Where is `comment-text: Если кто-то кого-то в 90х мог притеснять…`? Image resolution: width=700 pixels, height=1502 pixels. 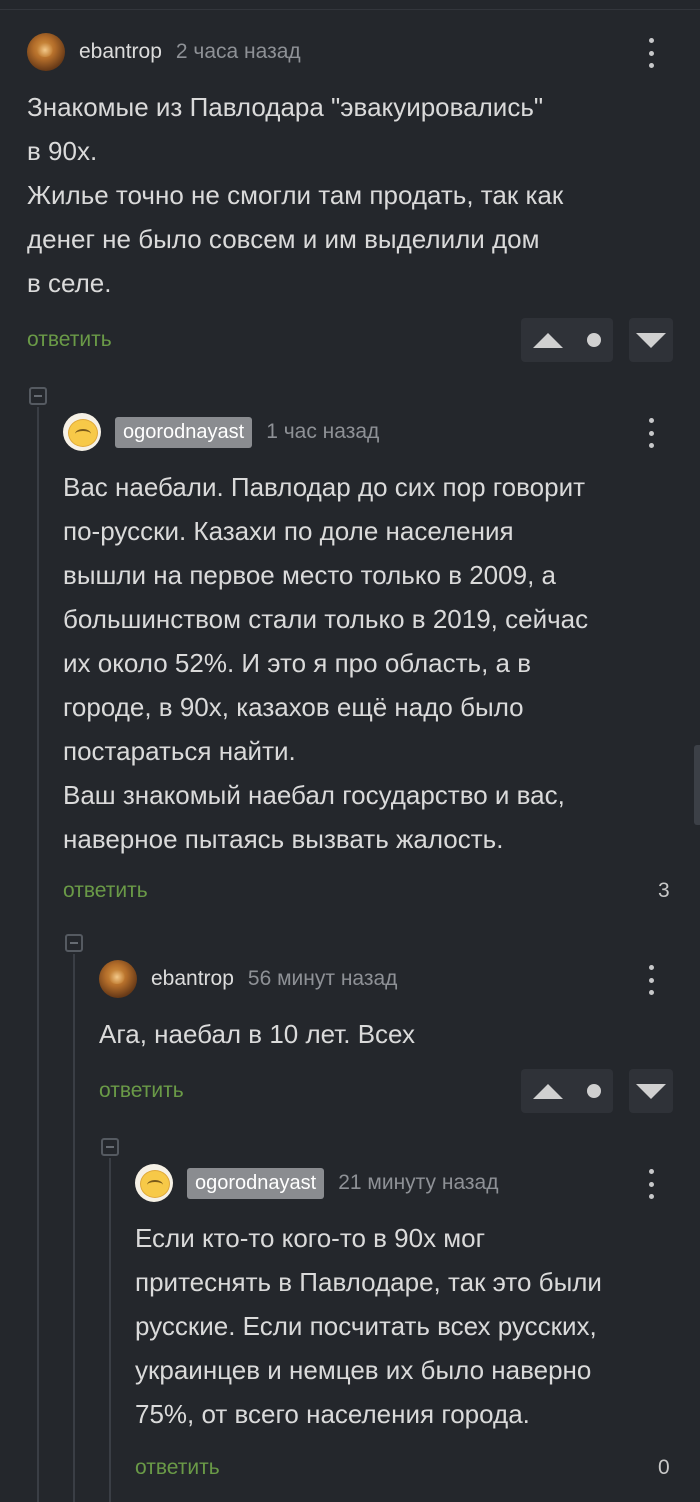 comment-text: Если кто-то кого-то в 90х мог притеснять… is located at coordinates (368, 1326).